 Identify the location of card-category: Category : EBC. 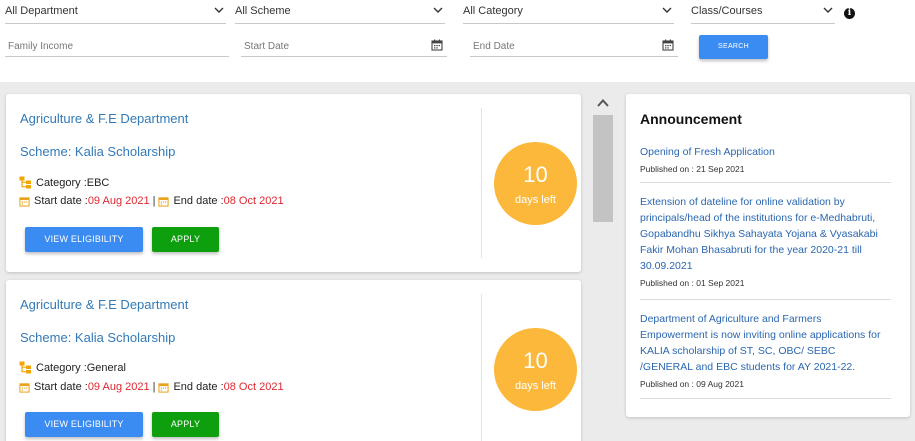
(64, 182).